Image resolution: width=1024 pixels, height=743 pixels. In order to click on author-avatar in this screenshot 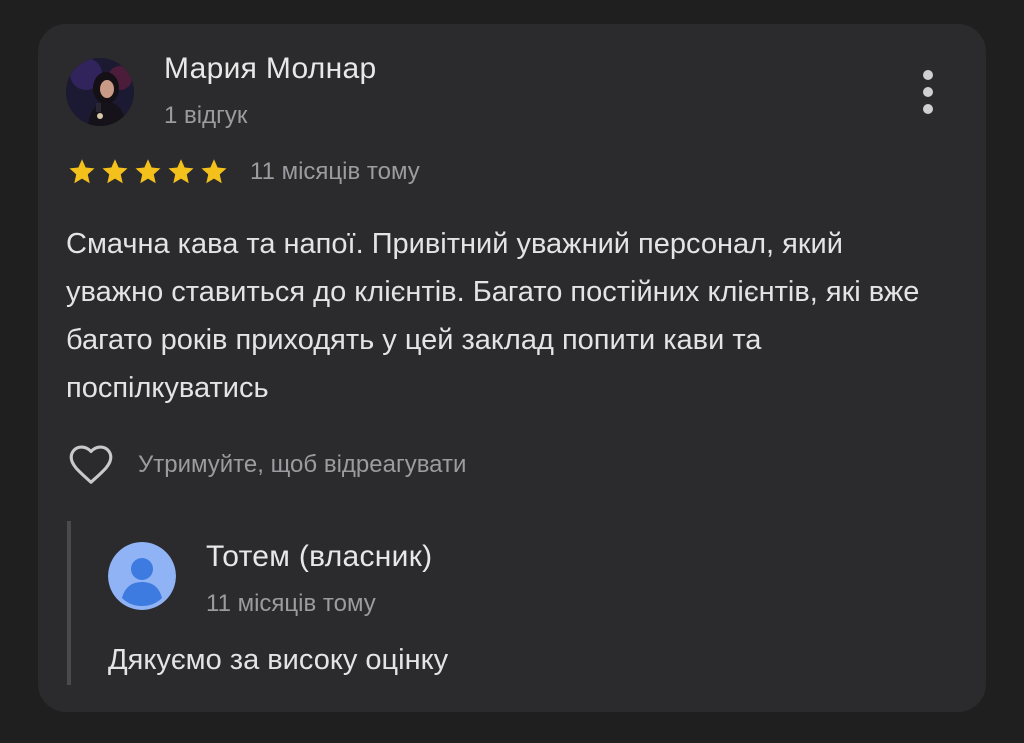, I will do `click(100, 92)`.